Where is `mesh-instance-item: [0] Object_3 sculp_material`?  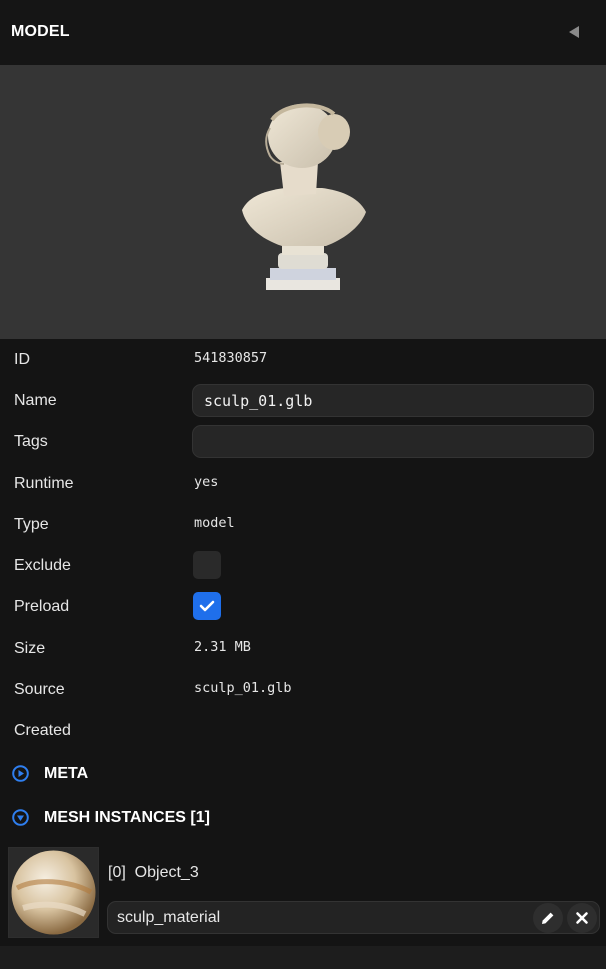
mesh-instance-item: [0] Object_3 sculp_material is located at coordinates (303, 894).